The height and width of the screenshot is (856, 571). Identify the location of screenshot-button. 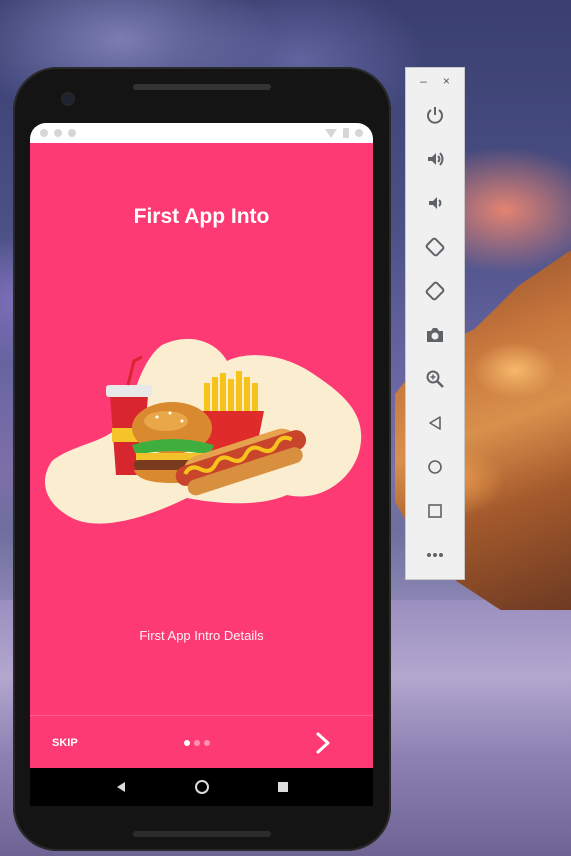
(435, 335).